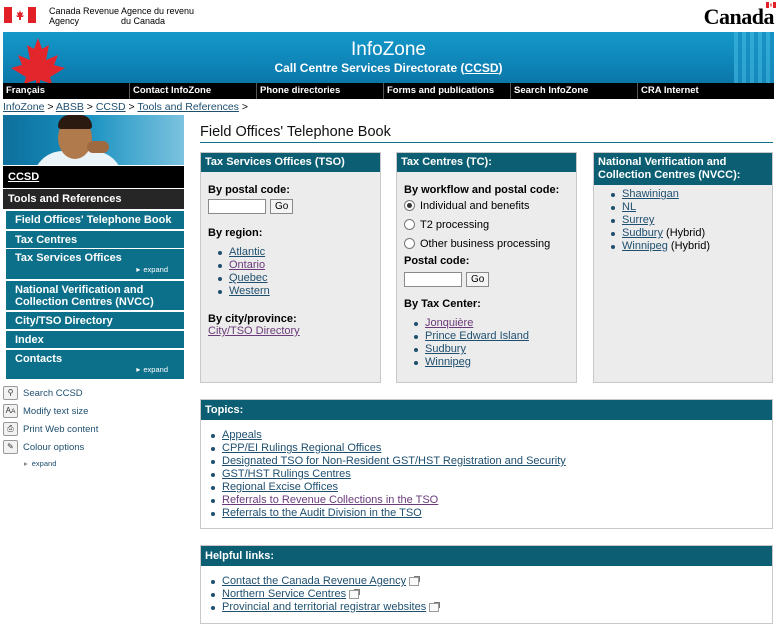  What do you see at coordinates (45, 411) in the screenshot?
I see `tool-modify-text-size: AA Modify text size` at bounding box center [45, 411].